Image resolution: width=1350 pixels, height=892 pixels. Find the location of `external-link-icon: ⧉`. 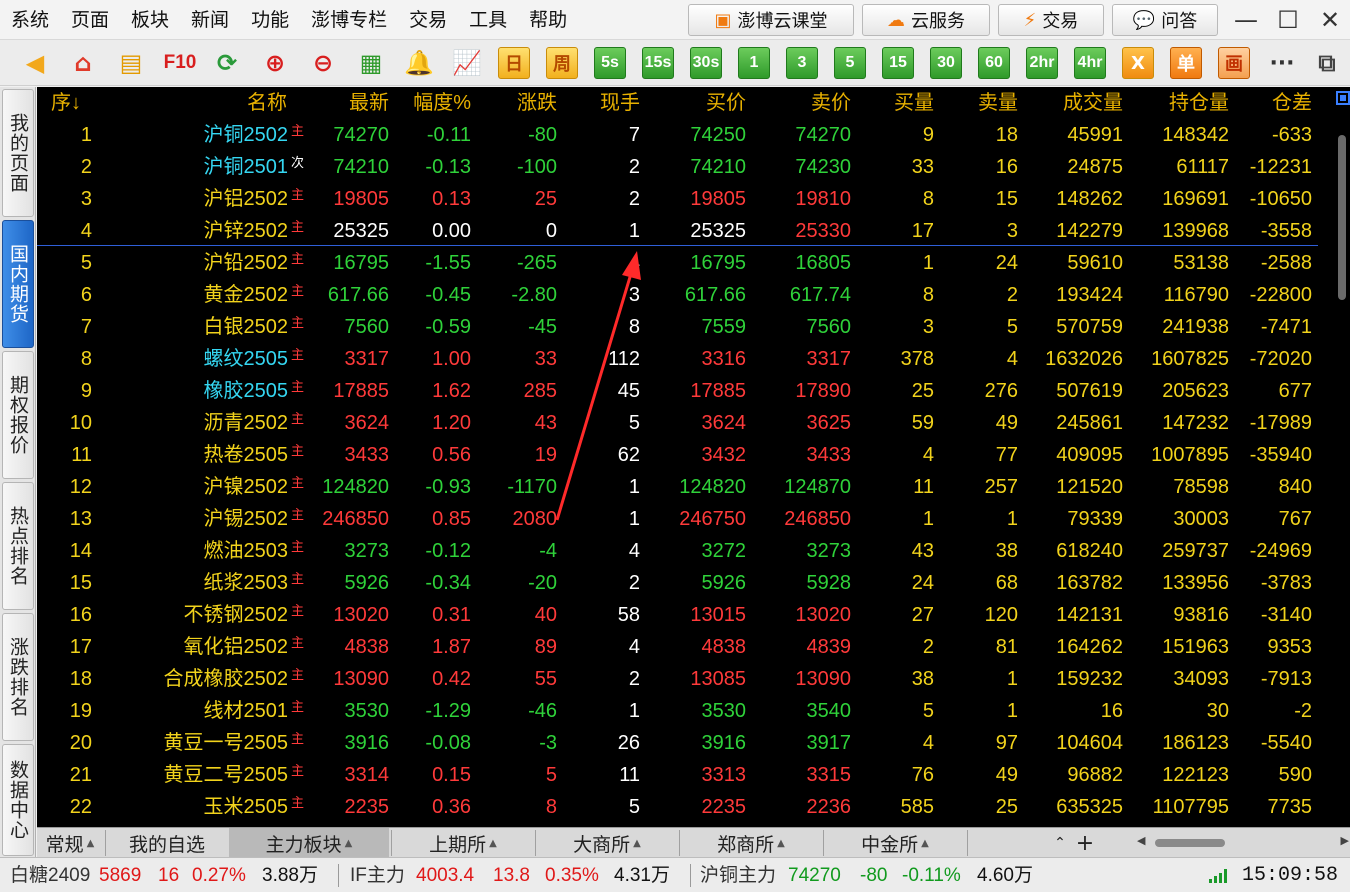

external-link-icon: ⧉ is located at coordinates (1327, 63).